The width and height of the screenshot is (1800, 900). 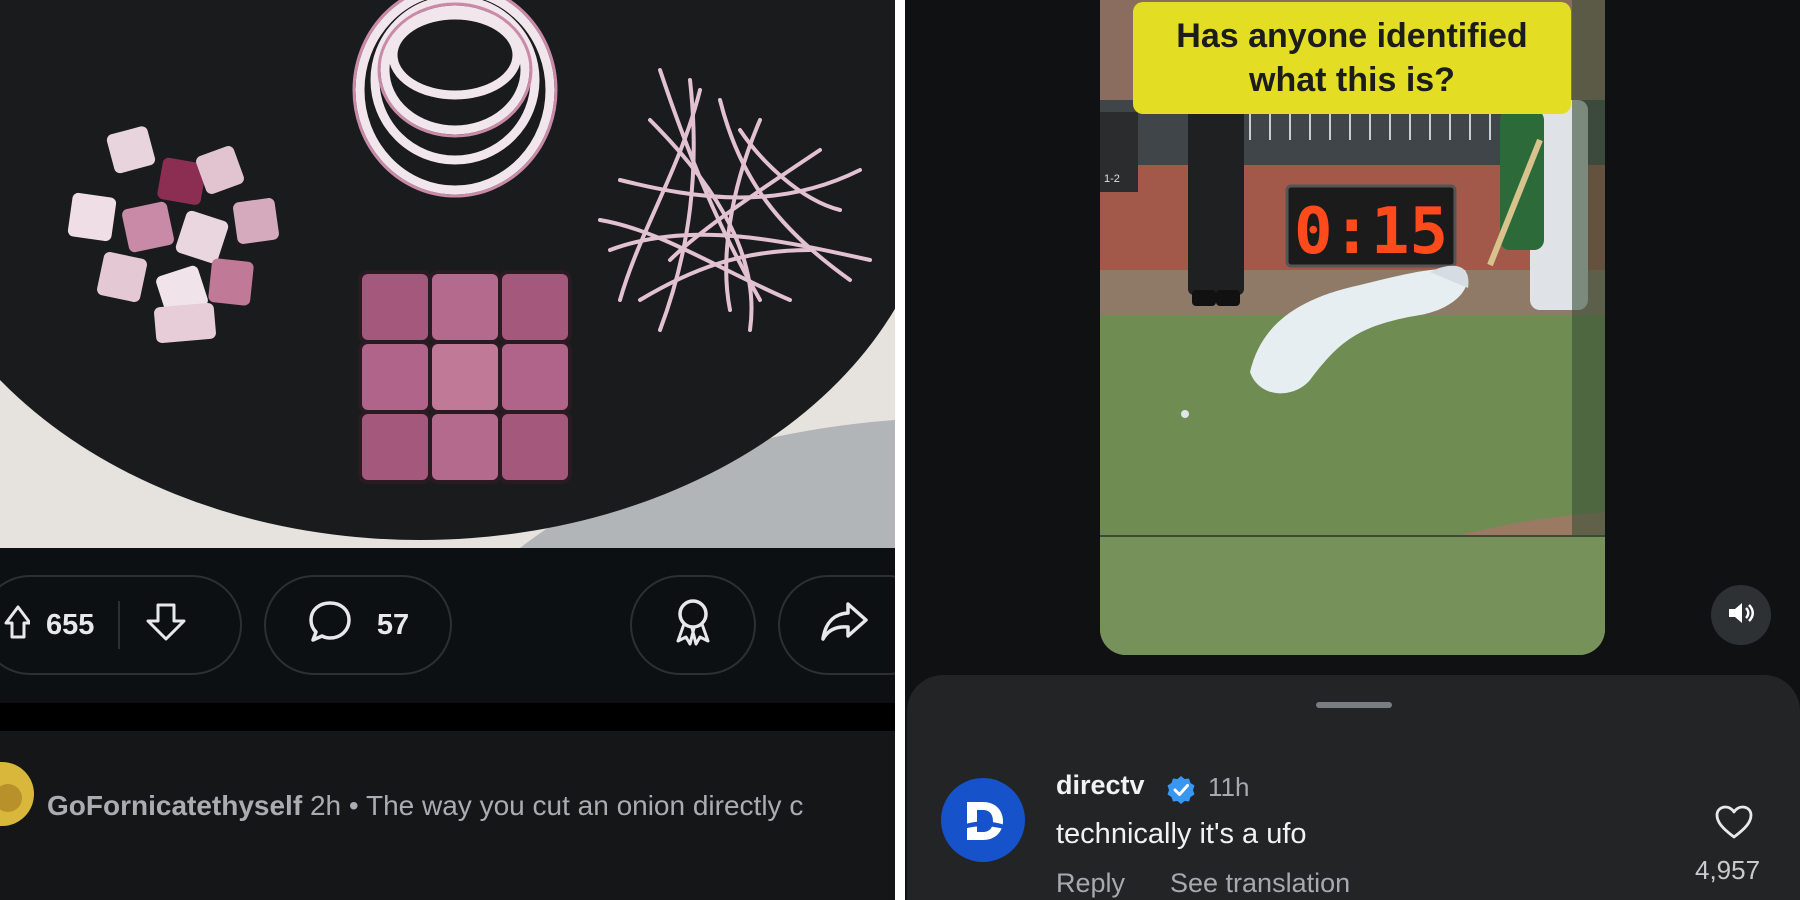 What do you see at coordinates (1090, 883) in the screenshot?
I see `reply-button: Reply` at bounding box center [1090, 883].